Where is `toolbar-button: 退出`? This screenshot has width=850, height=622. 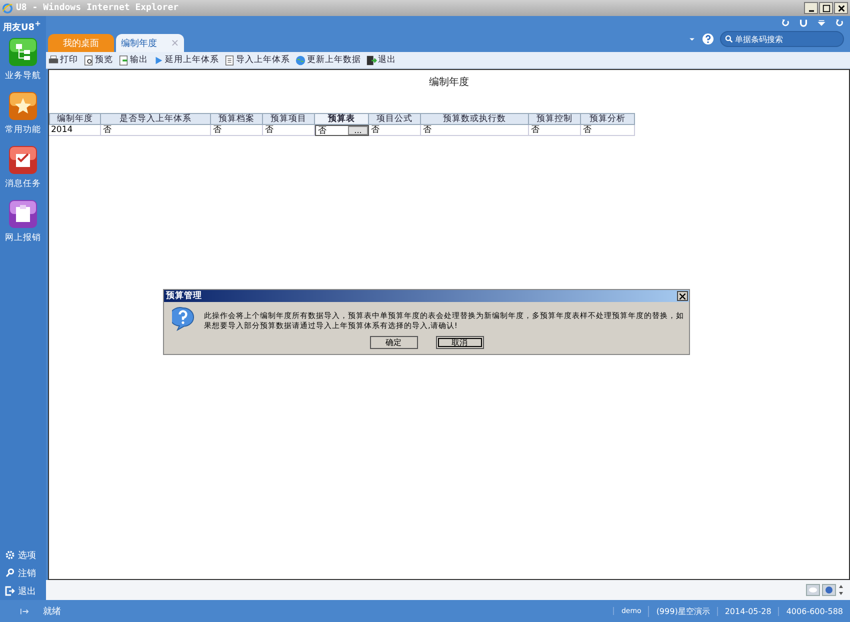
toolbar-button: 退出 is located at coordinates (381, 60).